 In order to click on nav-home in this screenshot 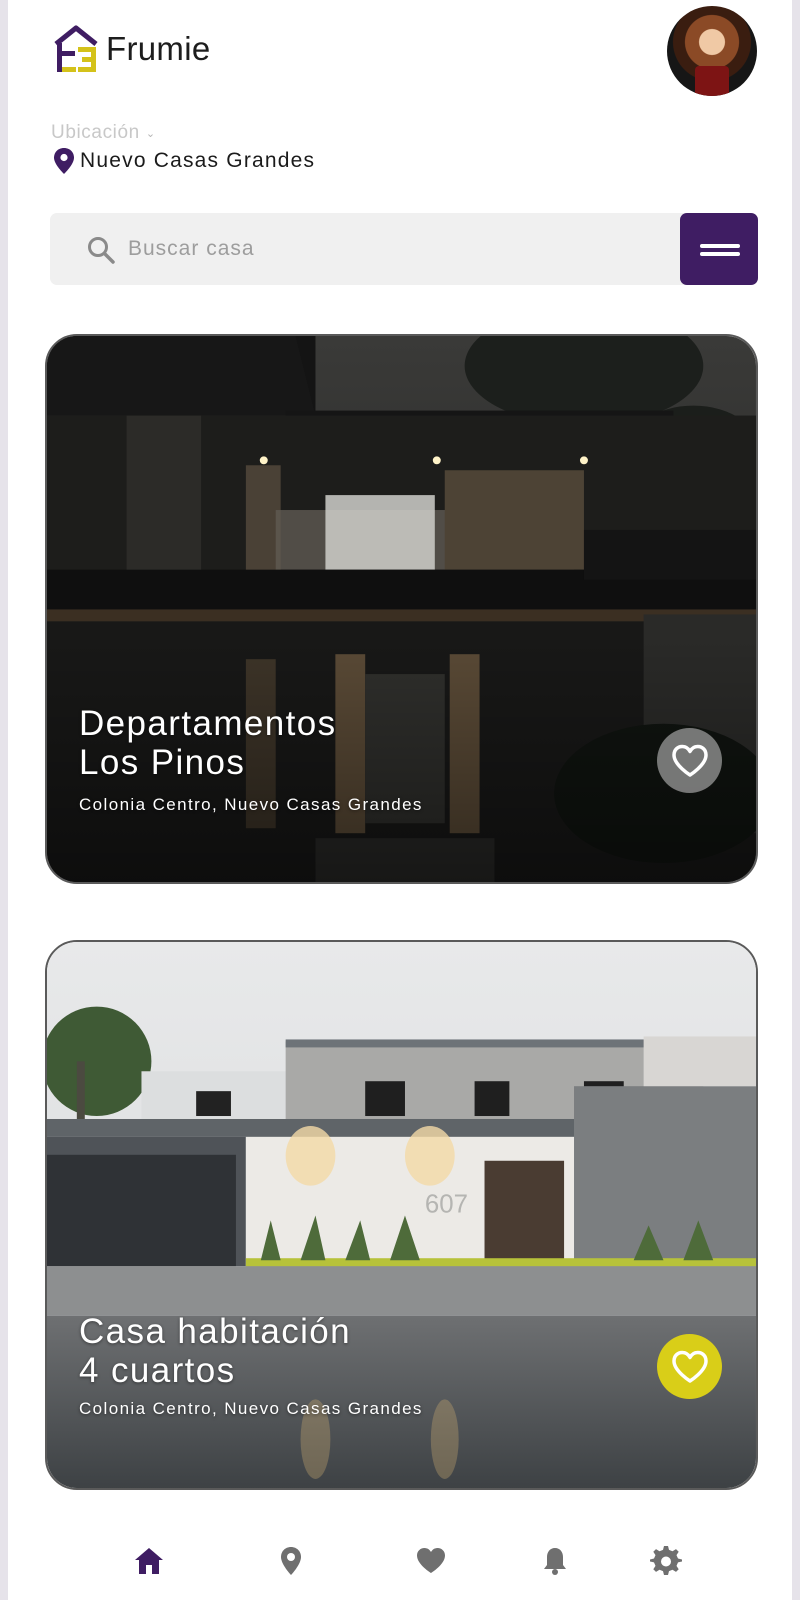, I will do `click(149, 1565)`.